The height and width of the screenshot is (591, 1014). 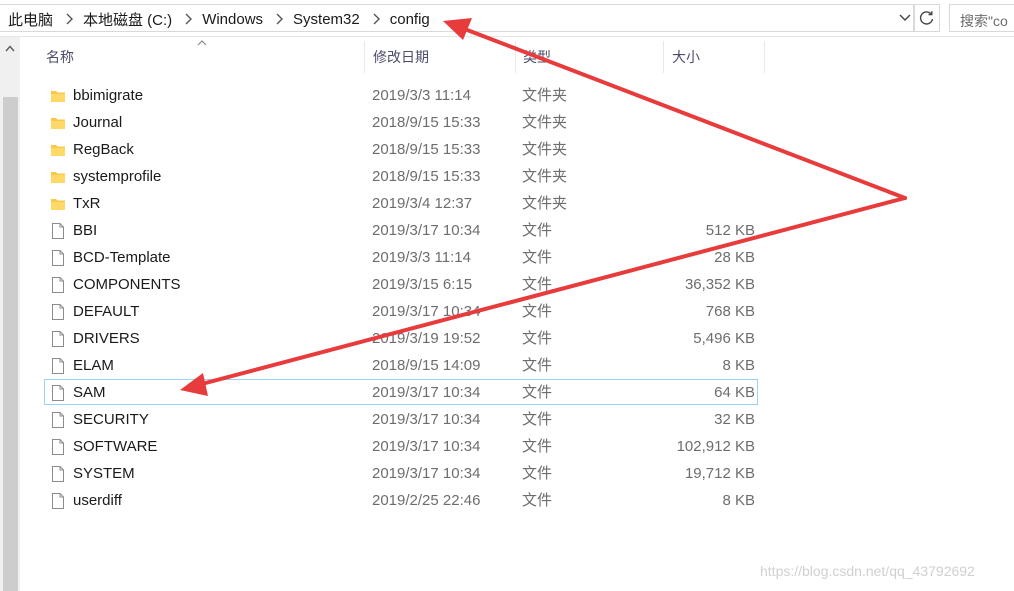 What do you see at coordinates (117, 176) in the screenshot?
I see `file-name: systemprofile` at bounding box center [117, 176].